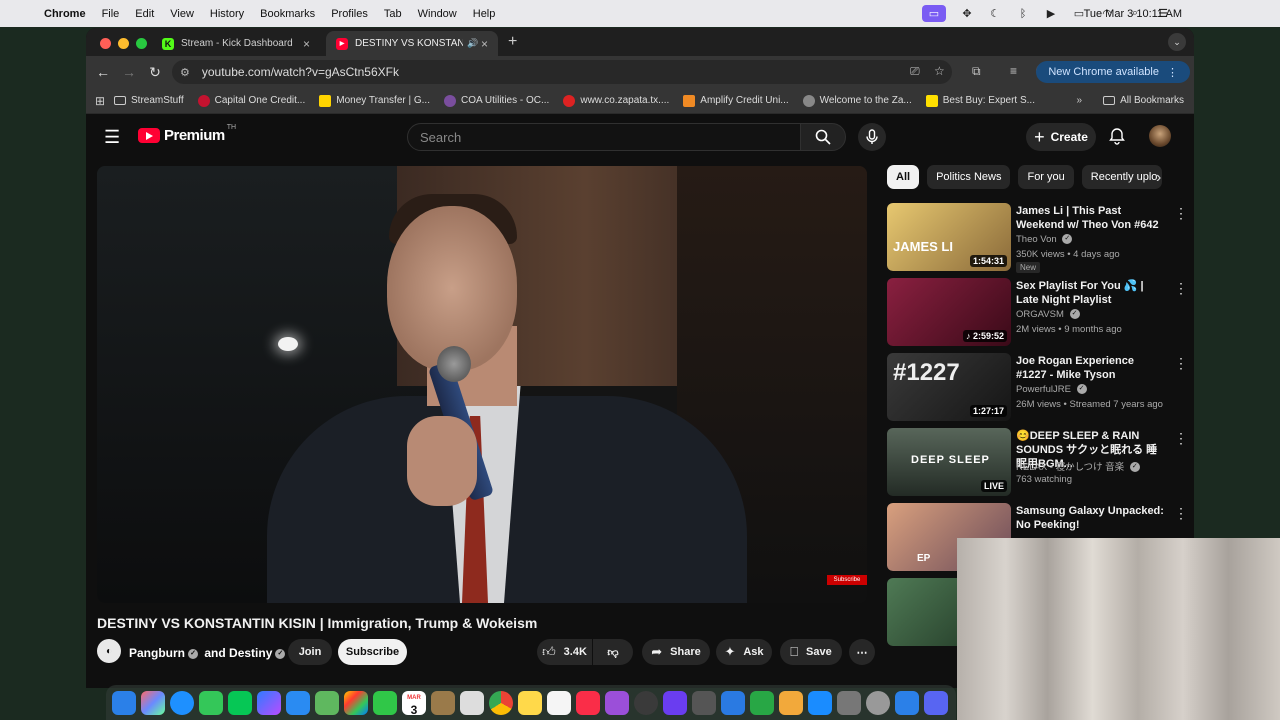 This screenshot has height=720, width=1280. Describe the element at coordinates (310, 652) in the screenshot. I see `join-button: Join` at that location.